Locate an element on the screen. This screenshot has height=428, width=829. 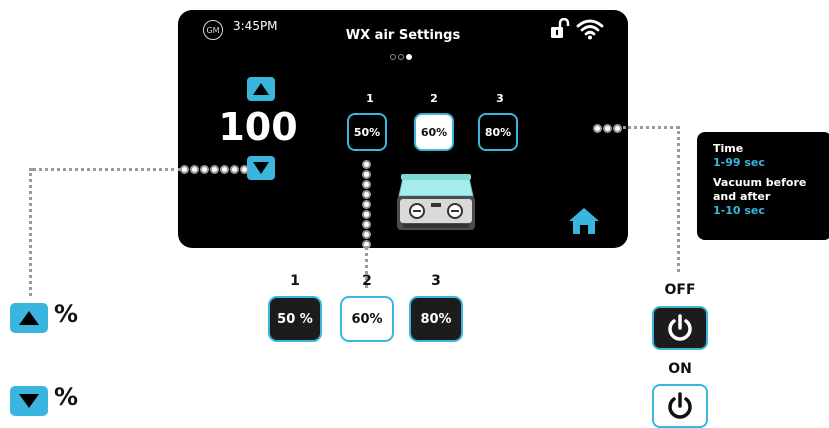
off-label: OFF is located at coordinates (680, 290).